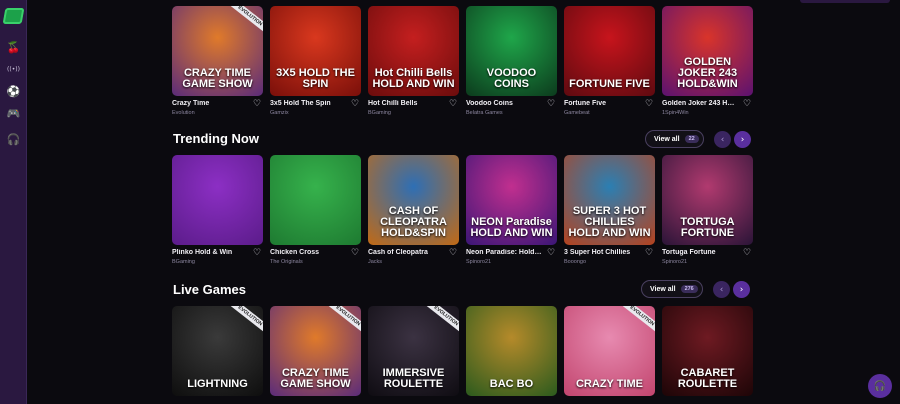 This screenshot has width=900, height=404. I want to click on trending-prev-button: ‹, so click(722, 139).